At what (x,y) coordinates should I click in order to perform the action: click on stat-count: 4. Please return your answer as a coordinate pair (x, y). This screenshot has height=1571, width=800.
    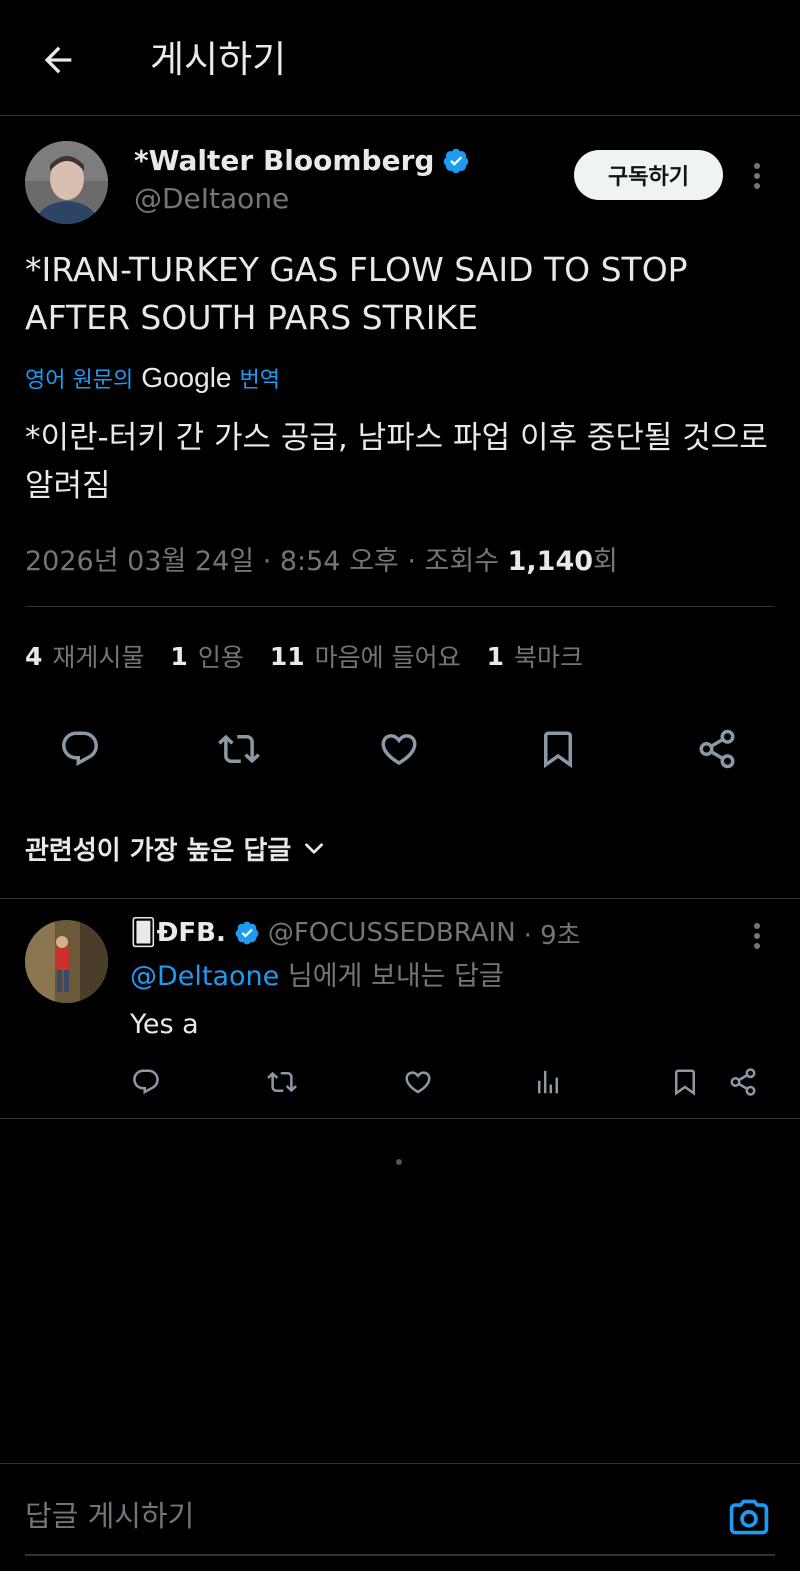
    Looking at the image, I should click on (34, 656).